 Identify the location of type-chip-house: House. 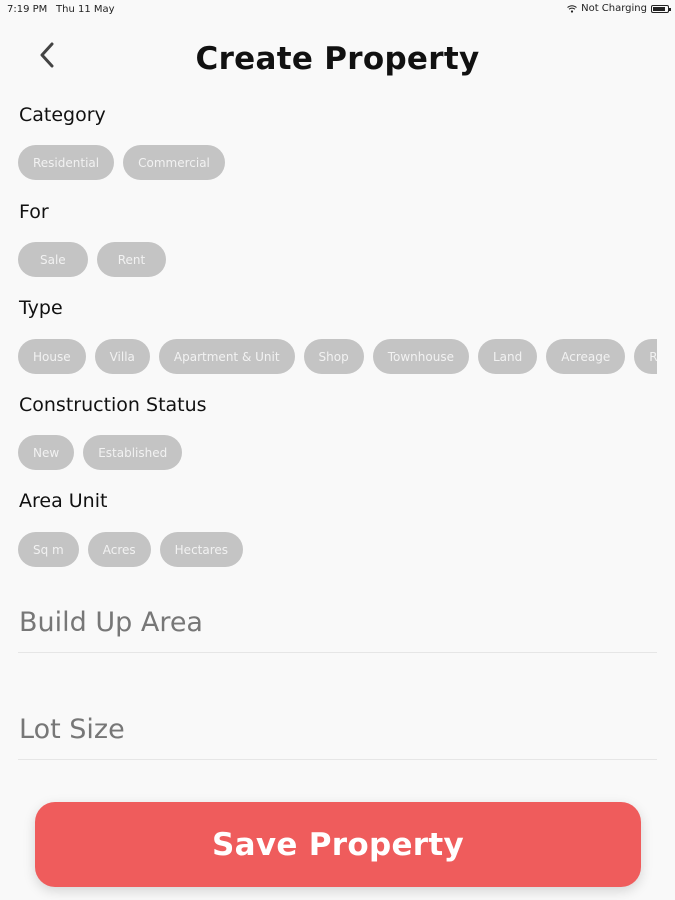
(52, 356).